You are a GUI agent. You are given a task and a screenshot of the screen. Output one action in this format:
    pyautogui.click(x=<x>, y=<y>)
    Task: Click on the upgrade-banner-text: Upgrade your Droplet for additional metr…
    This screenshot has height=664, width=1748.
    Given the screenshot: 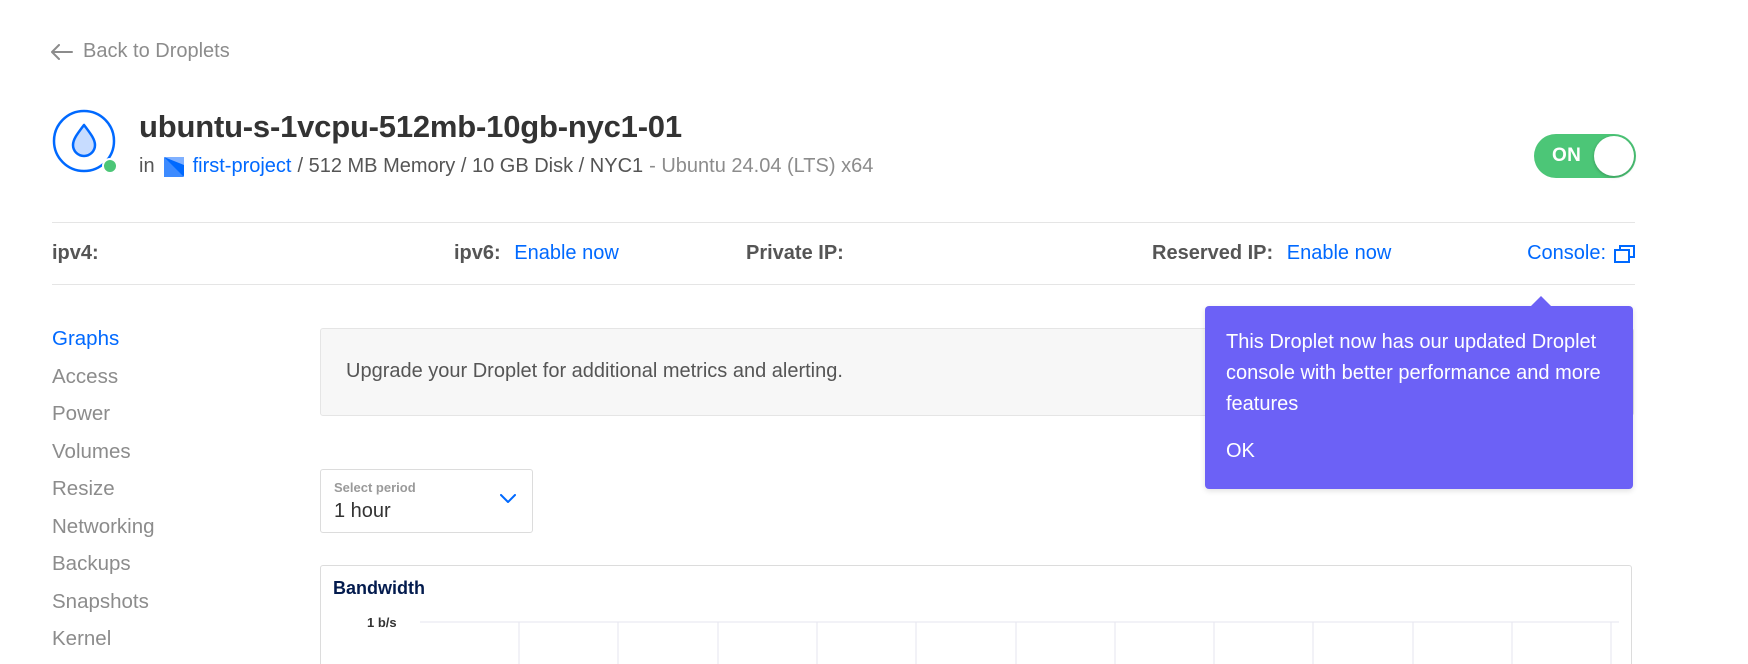 What is the action you would take?
    pyautogui.click(x=594, y=371)
    